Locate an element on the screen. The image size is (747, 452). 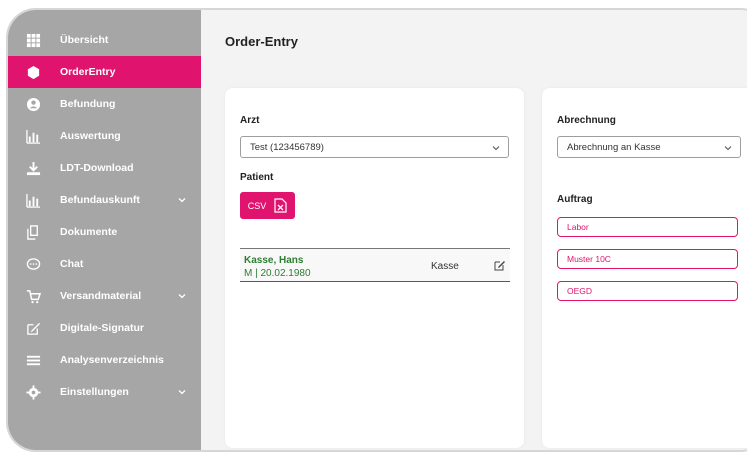
sidebar-item-digitale-signatur: Digitale-Signatur is located at coordinates (104, 328).